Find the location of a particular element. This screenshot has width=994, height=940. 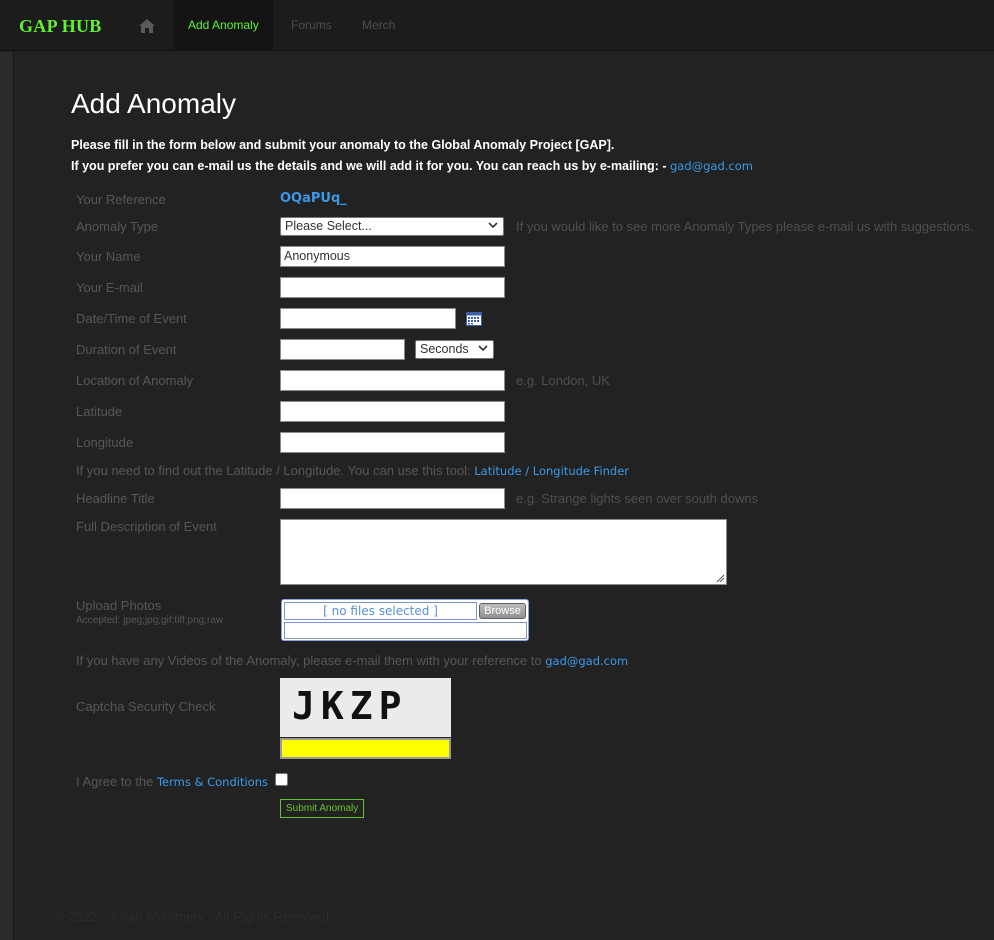

photo-upload: [ no files selected ] Browse is located at coordinates (405, 620).